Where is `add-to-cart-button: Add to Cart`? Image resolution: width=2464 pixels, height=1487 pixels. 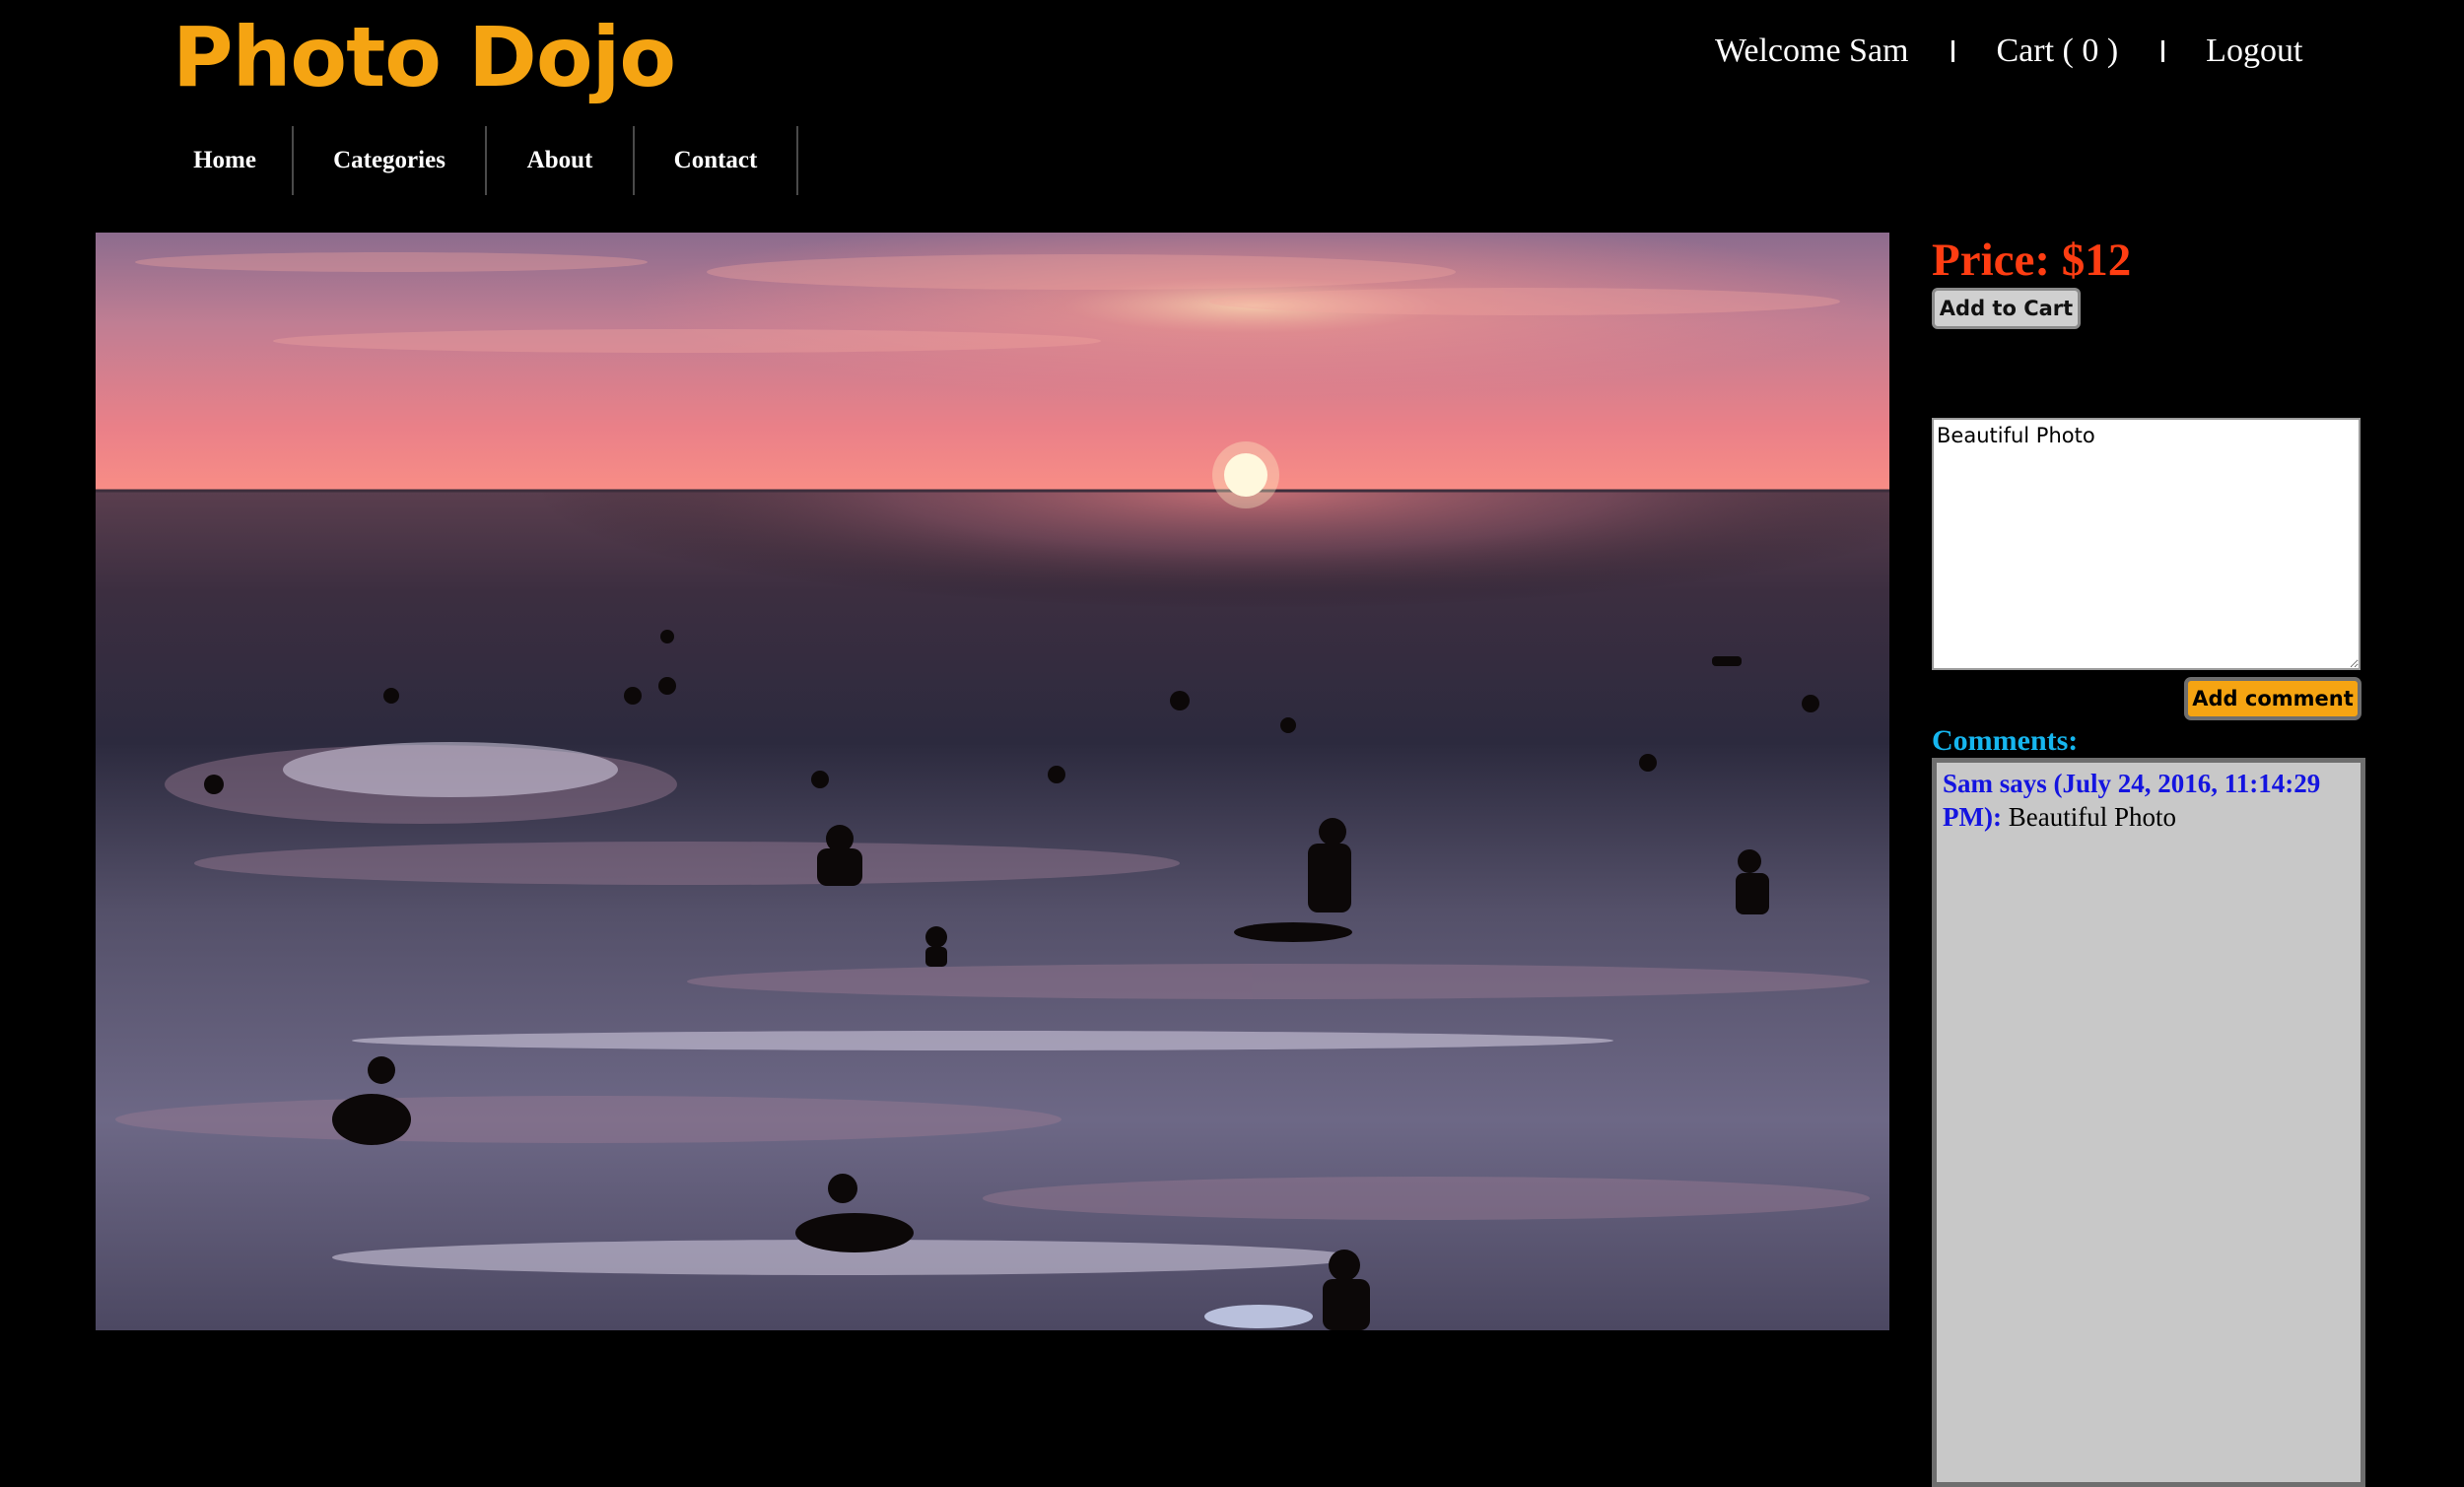
add-to-cart-button: Add to Cart is located at coordinates (2006, 309).